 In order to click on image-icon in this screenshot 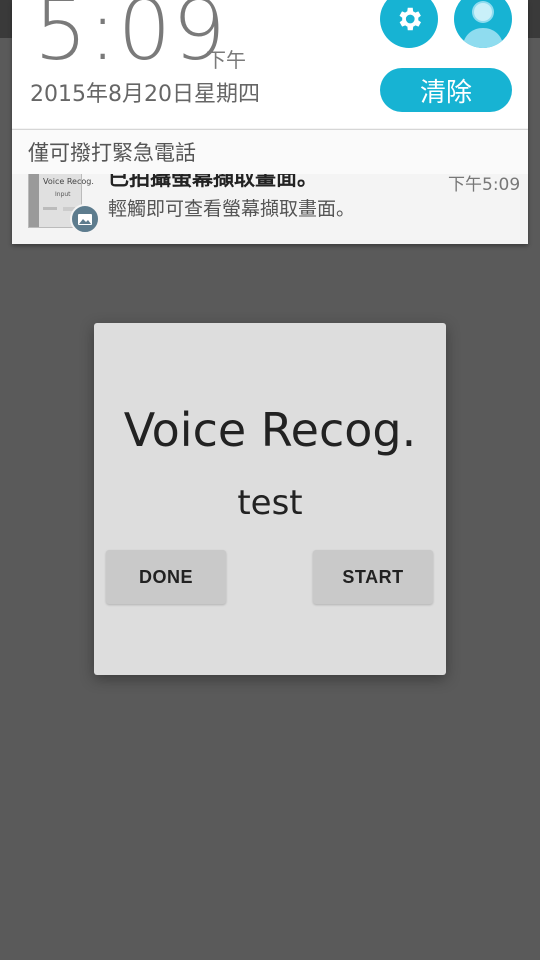, I will do `click(85, 219)`.